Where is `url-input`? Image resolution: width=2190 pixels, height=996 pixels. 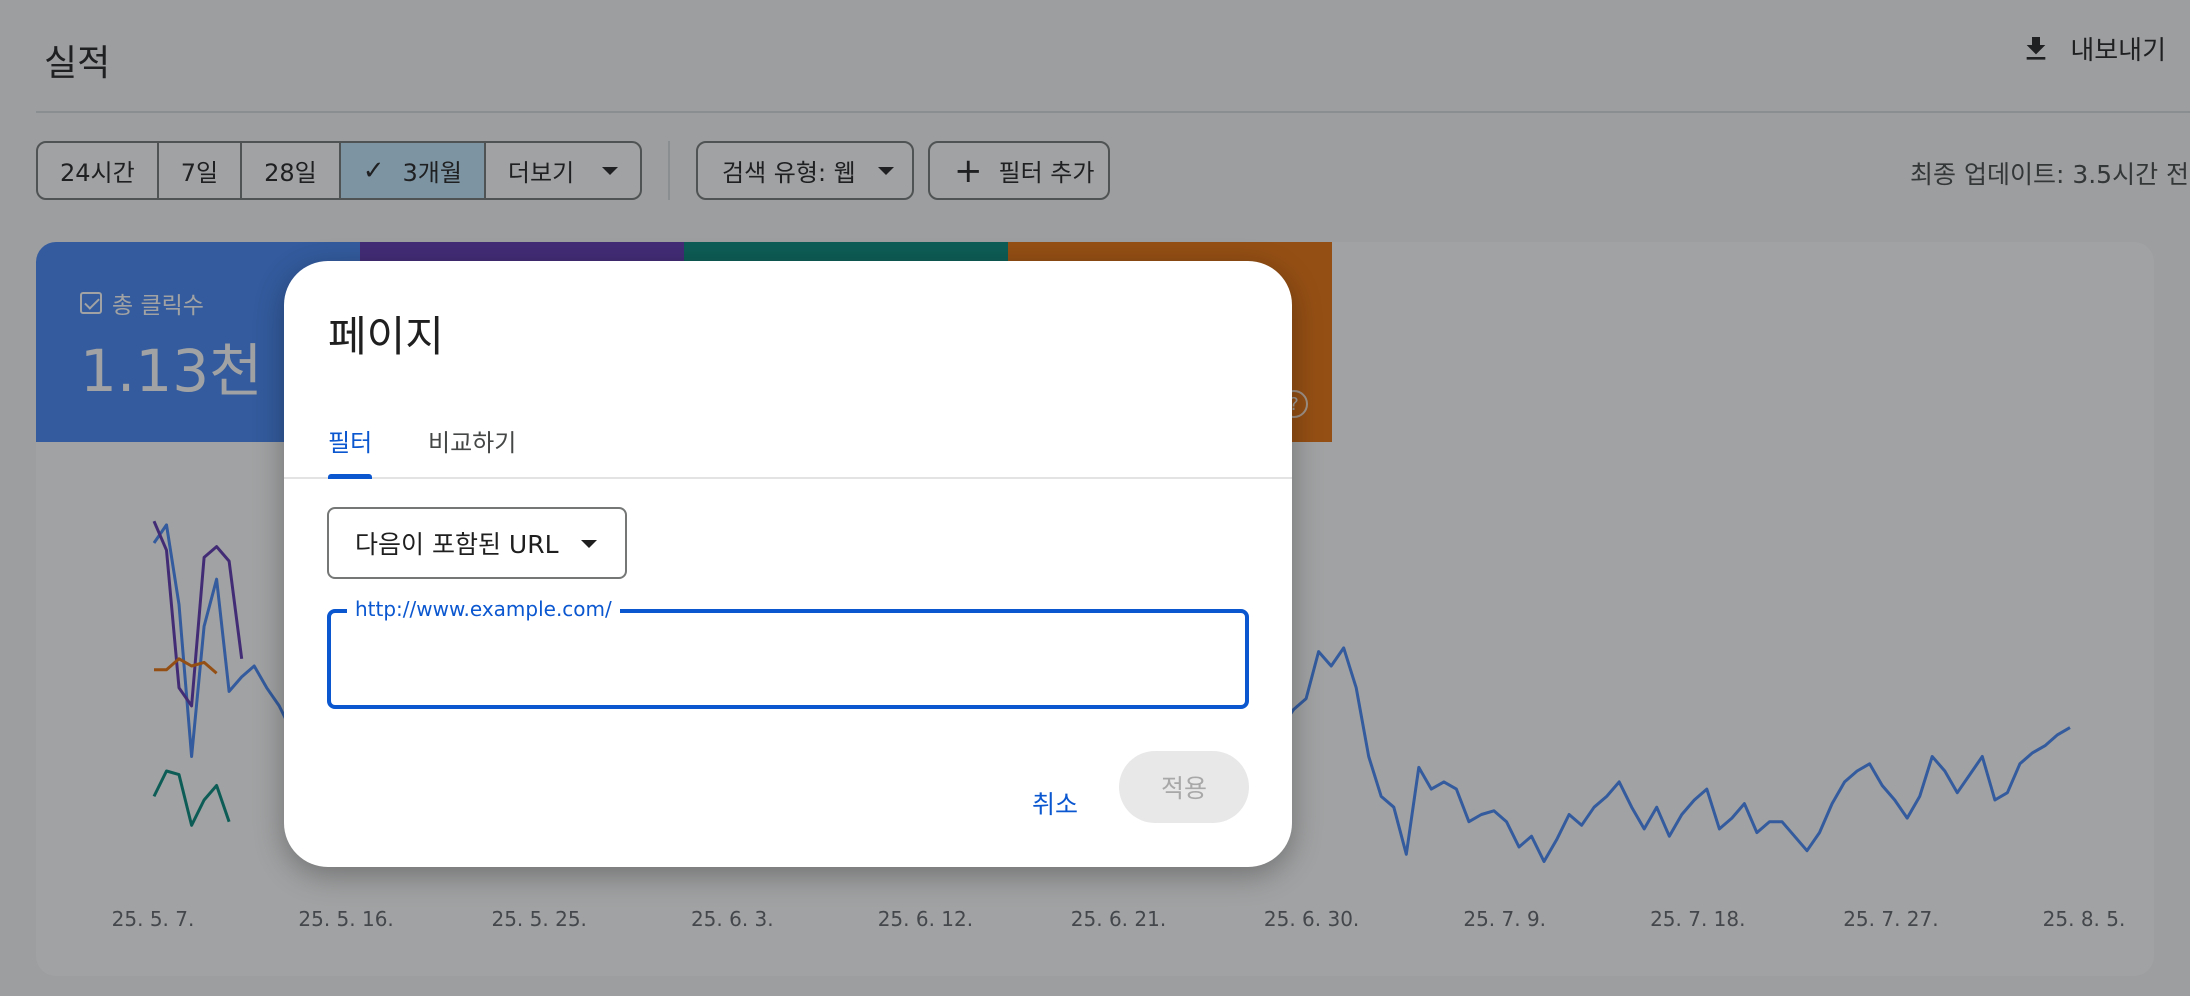 url-input is located at coordinates (786, 660).